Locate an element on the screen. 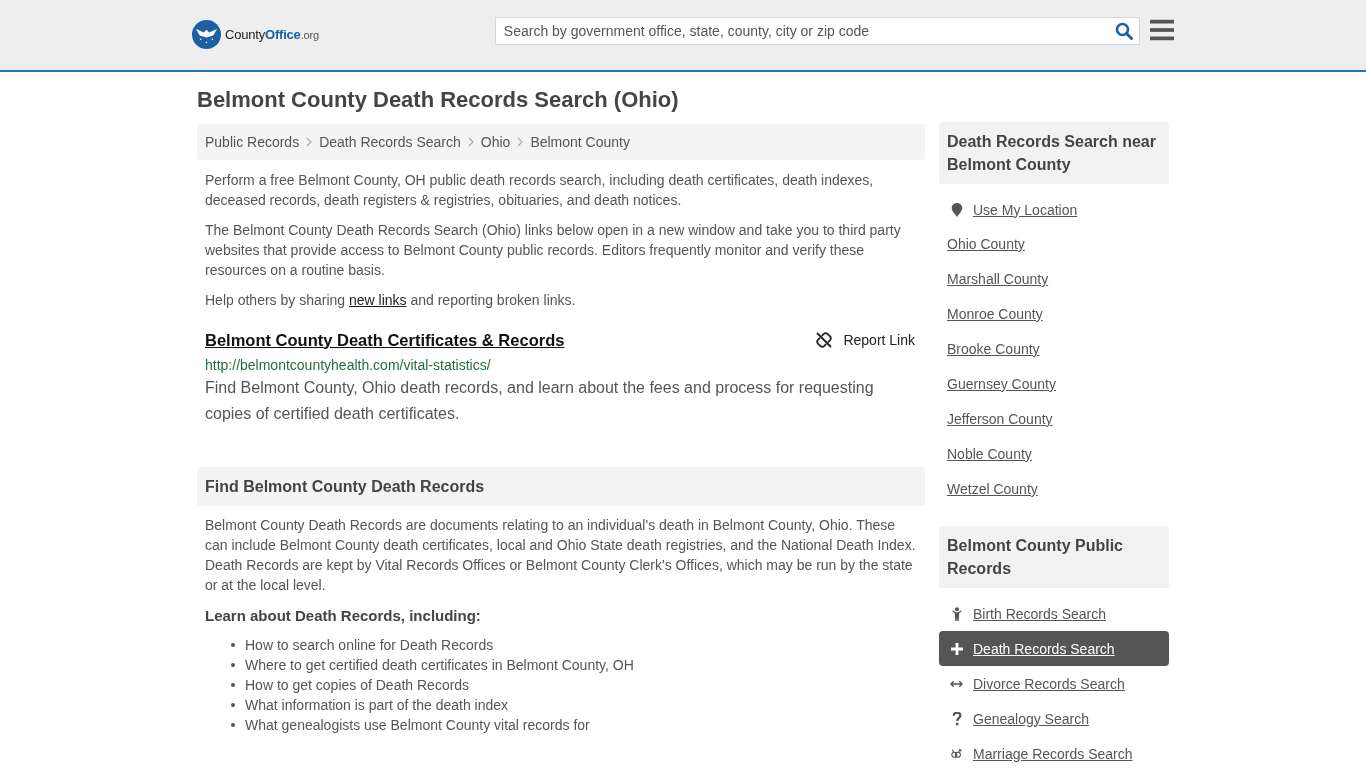 The width and height of the screenshot is (1366, 768). question-mark-icon is located at coordinates (957, 718).